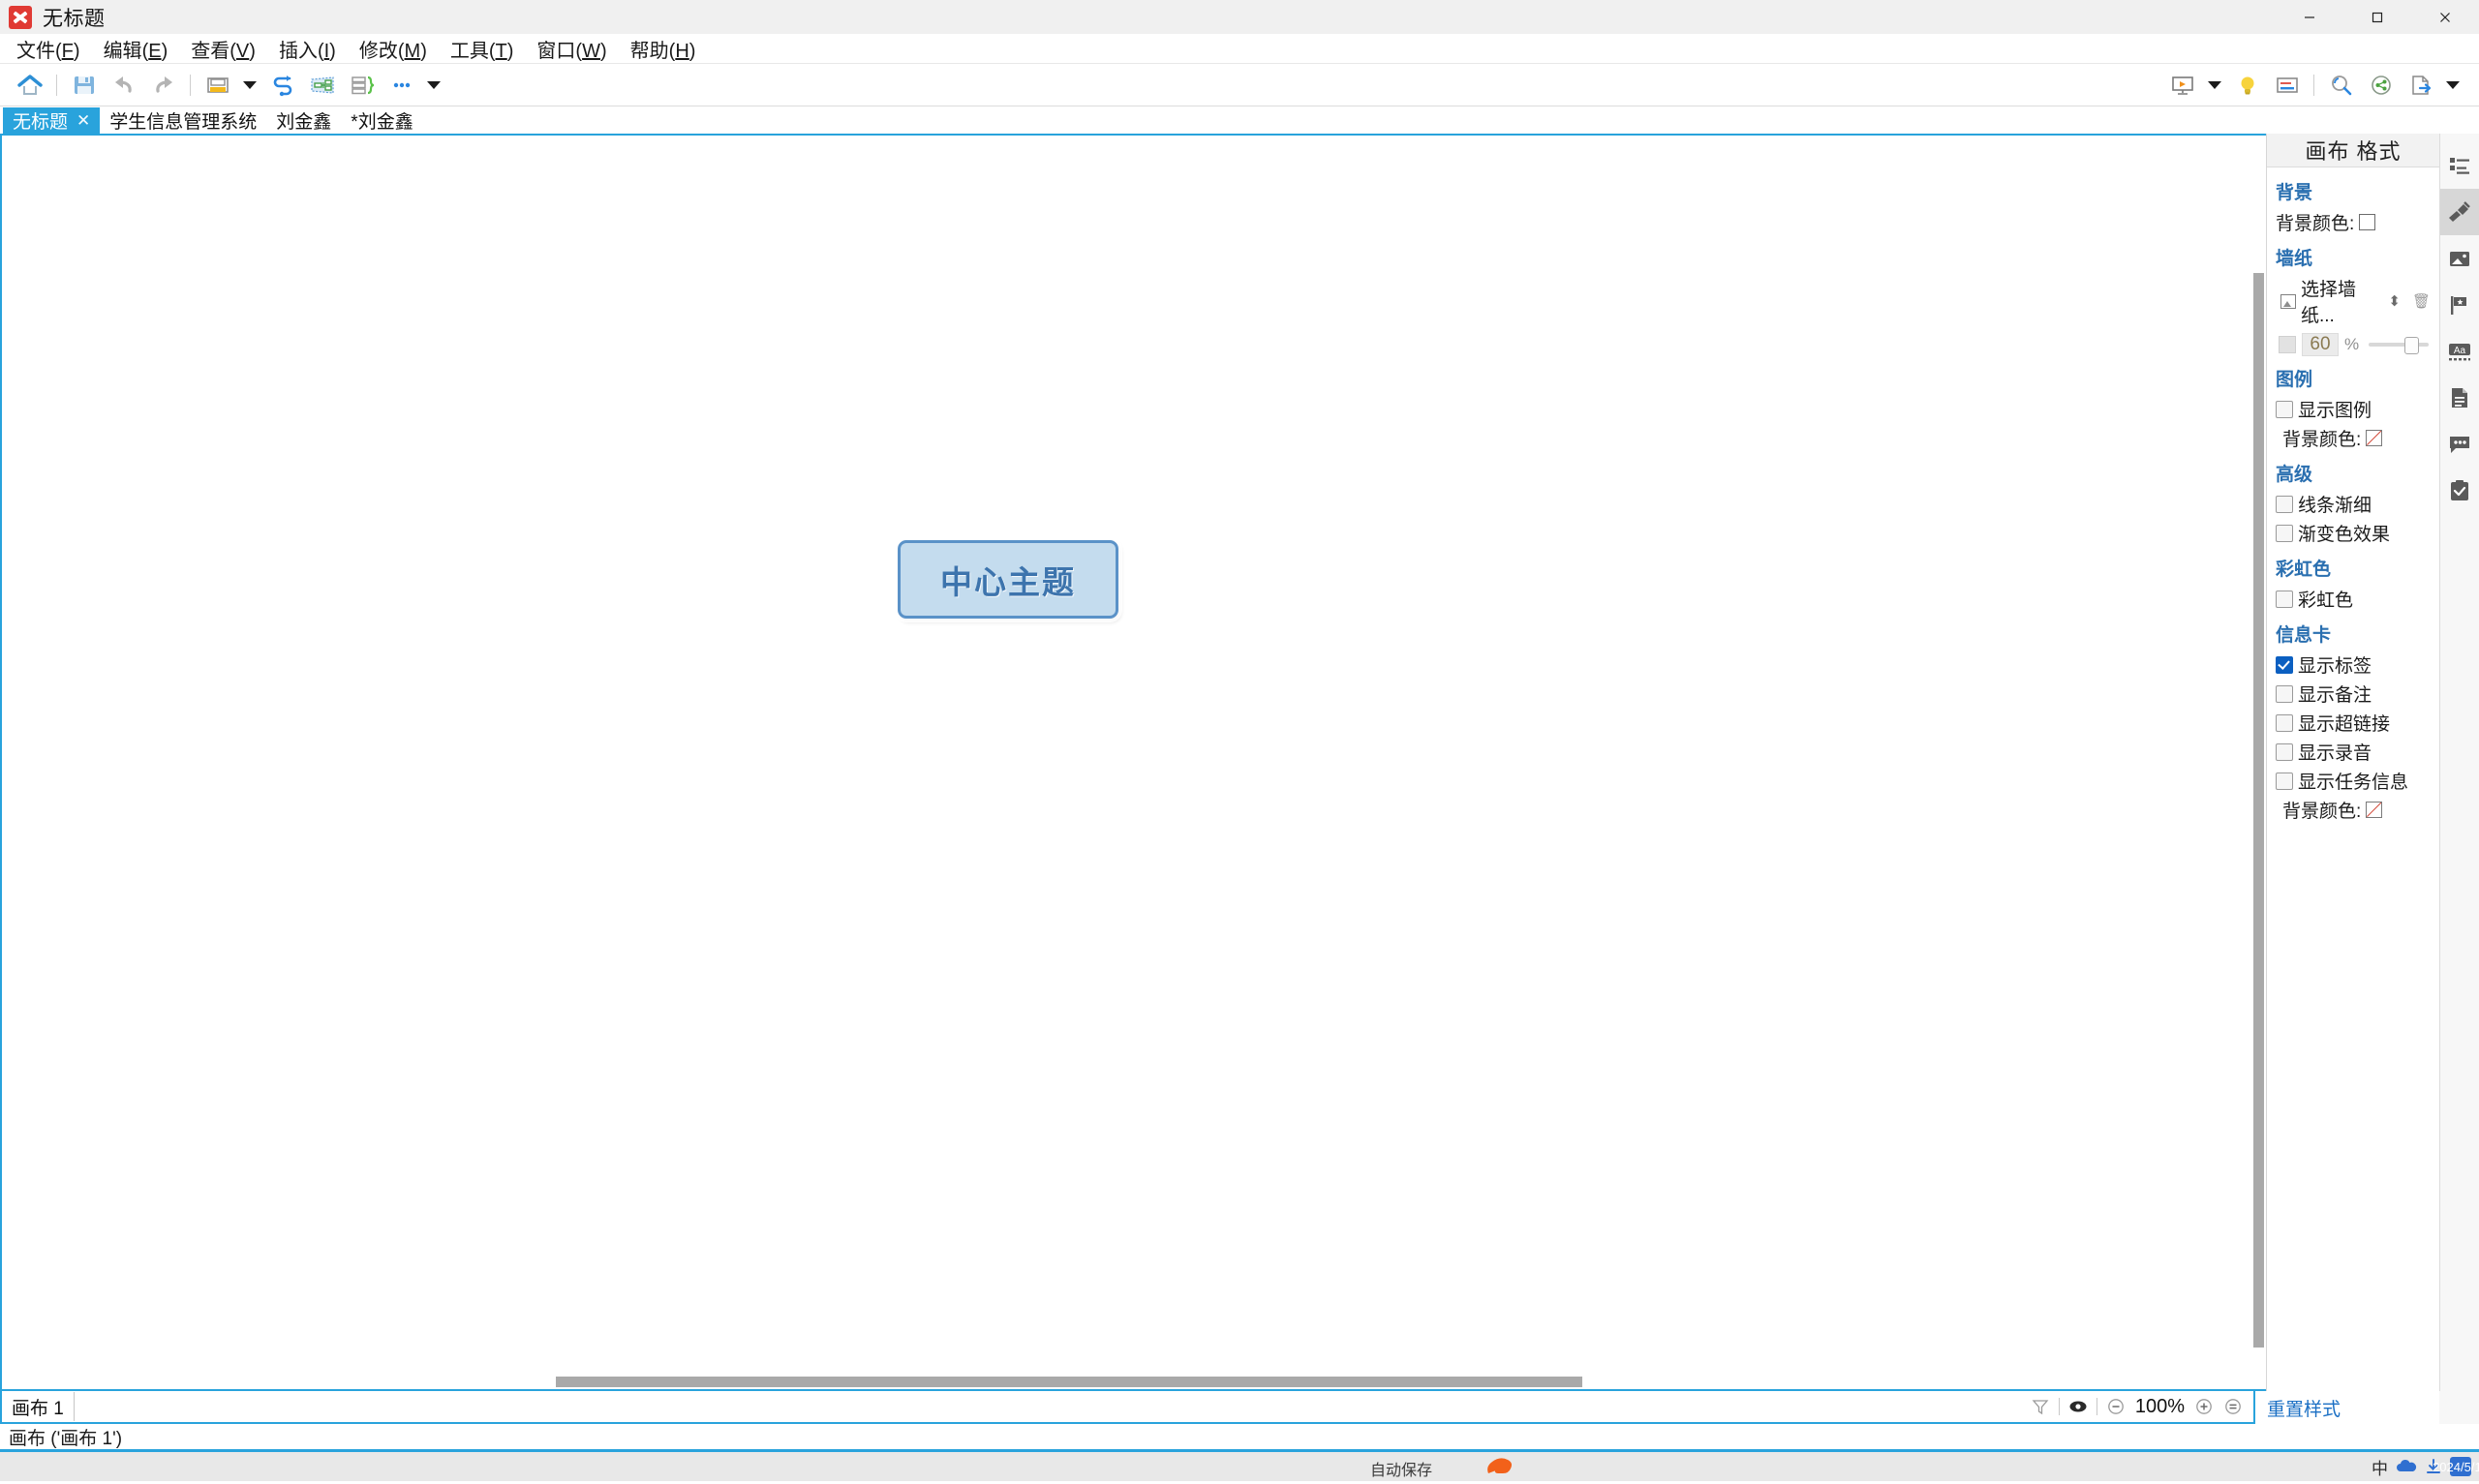 Image resolution: width=2479 pixels, height=1484 pixels. Describe the element at coordinates (2284, 409) in the screenshot. I see `show-legend-checkbox` at that location.